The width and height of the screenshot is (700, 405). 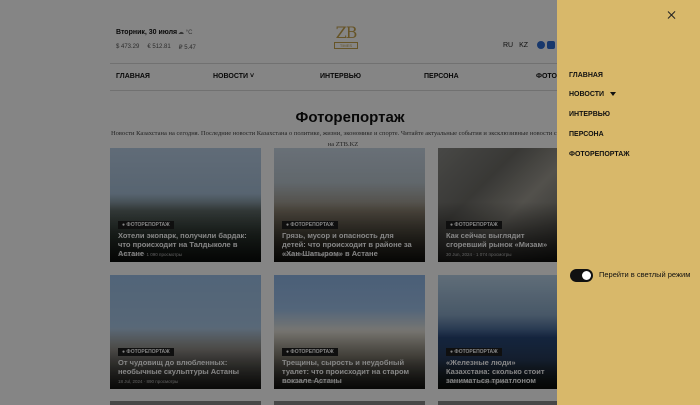 I want to click on menu-item-news-label: НОВОСТИ, so click(x=587, y=94).